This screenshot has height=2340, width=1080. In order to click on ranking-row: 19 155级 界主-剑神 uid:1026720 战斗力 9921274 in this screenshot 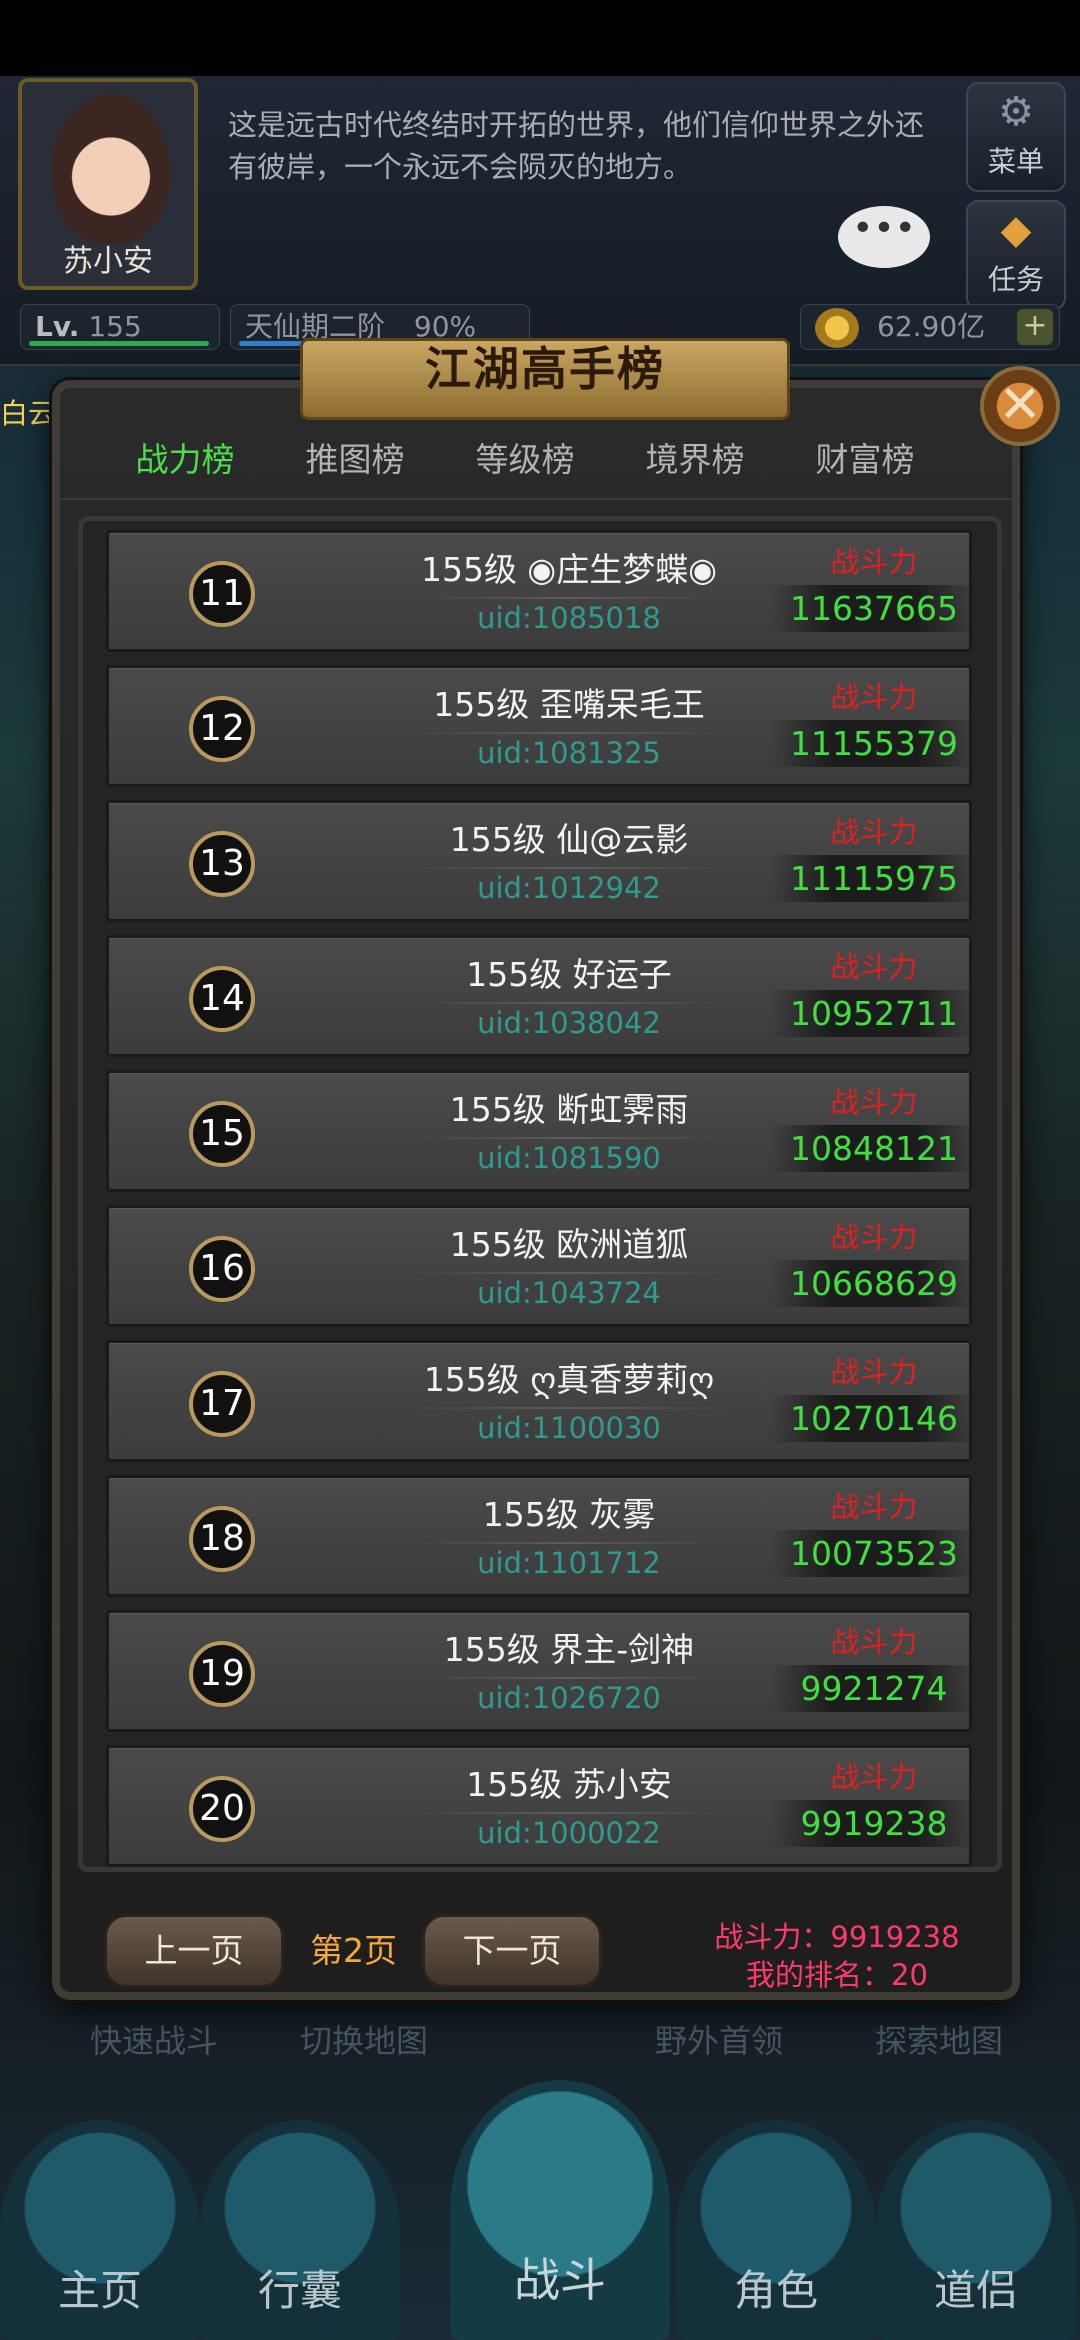, I will do `click(542, 1671)`.